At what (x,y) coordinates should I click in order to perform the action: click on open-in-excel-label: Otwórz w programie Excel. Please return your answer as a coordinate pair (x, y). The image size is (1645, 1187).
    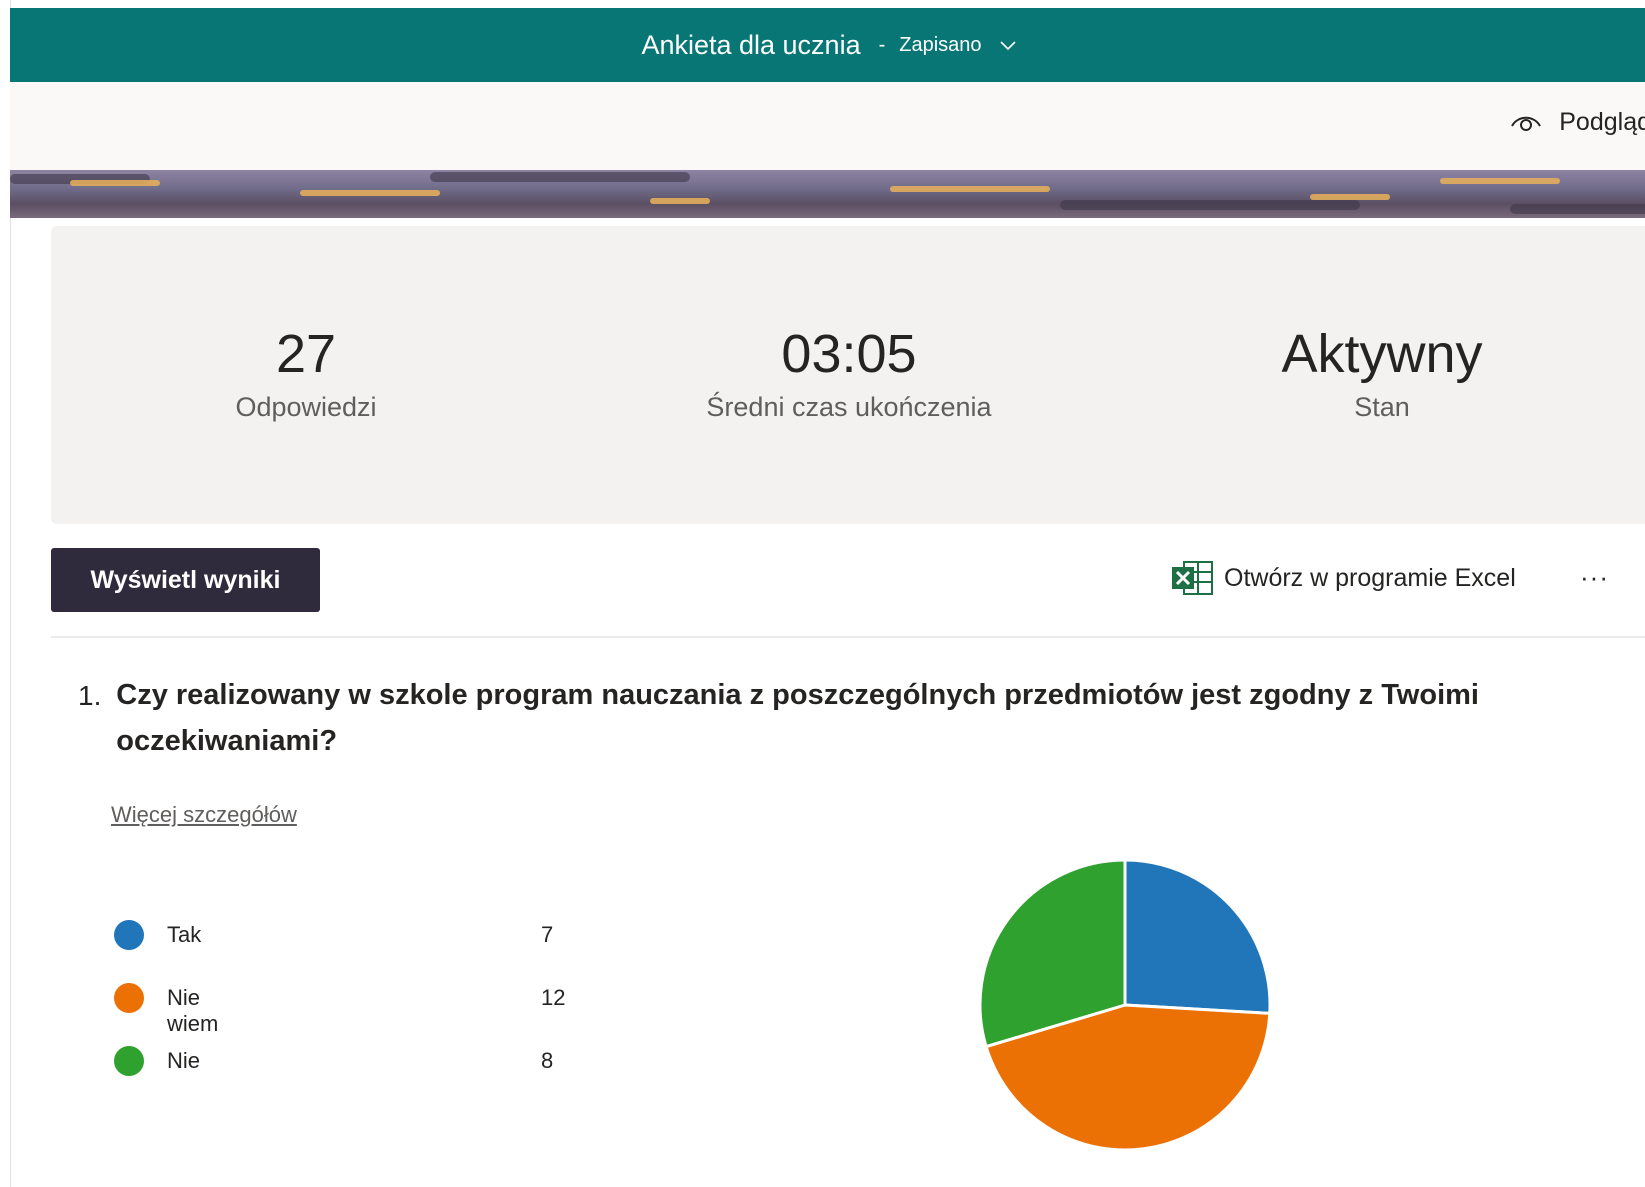
    Looking at the image, I should click on (1370, 577).